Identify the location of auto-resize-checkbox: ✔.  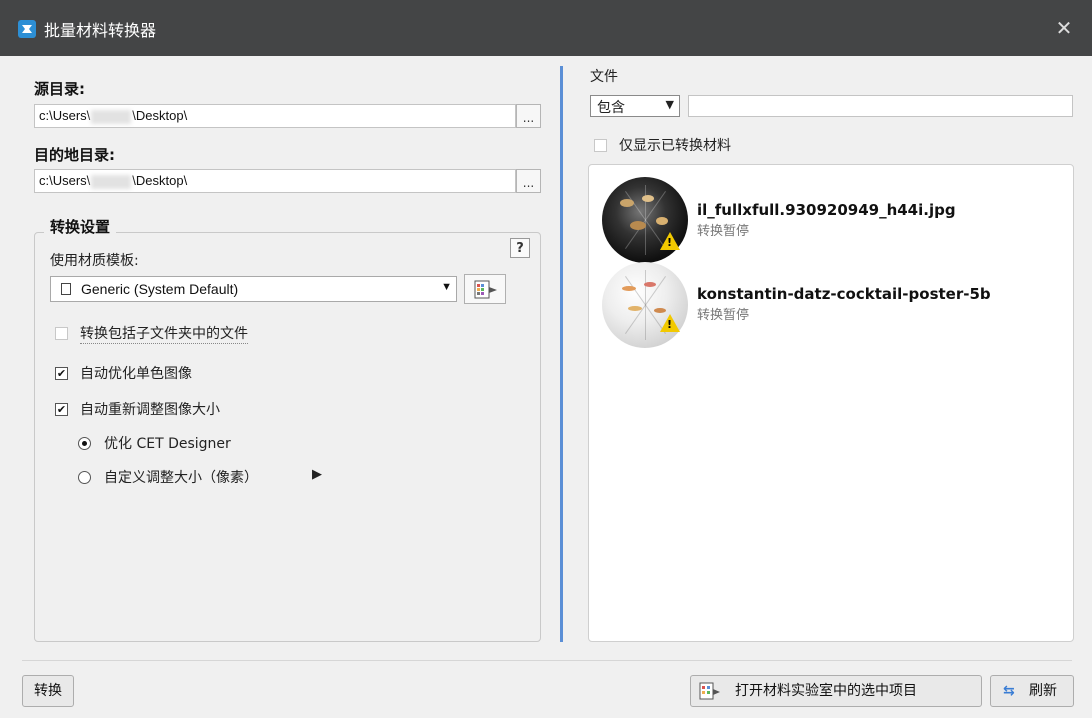
(61, 409).